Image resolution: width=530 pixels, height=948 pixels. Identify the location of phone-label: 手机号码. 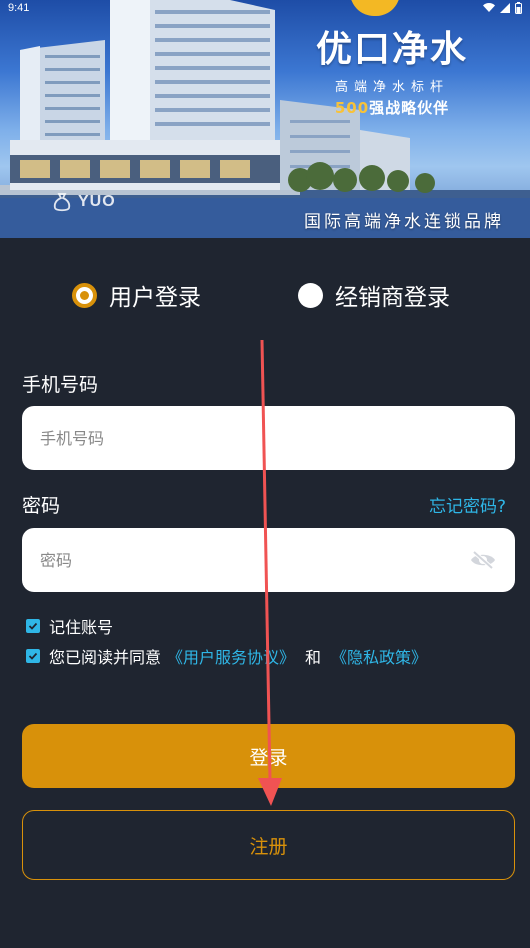
(60, 385).